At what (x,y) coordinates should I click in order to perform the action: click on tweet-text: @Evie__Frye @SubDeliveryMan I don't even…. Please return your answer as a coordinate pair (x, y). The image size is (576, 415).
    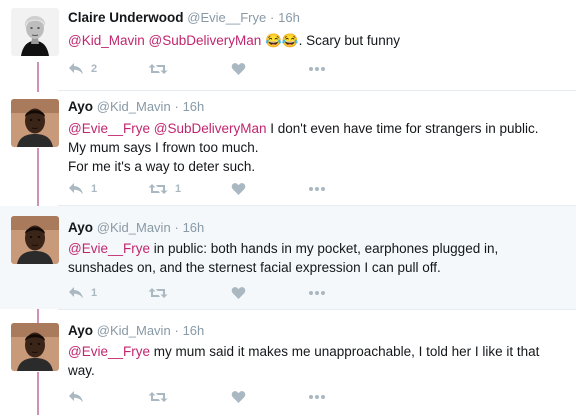
    Looking at the image, I should click on (318, 147).